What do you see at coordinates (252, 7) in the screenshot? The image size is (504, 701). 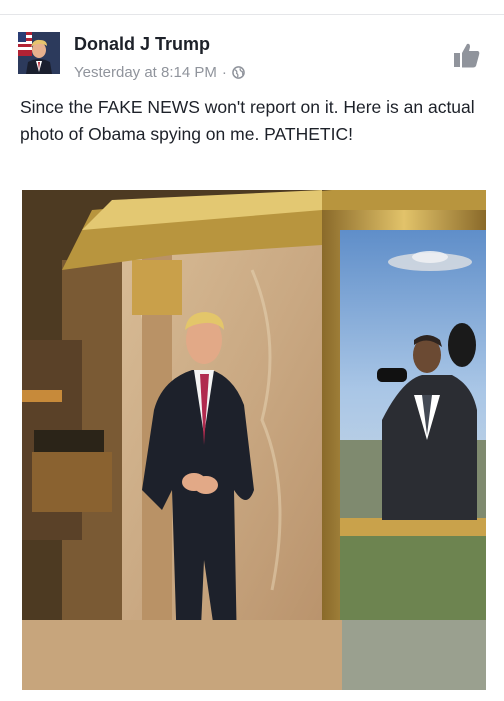 I see `previous-post-edge` at bounding box center [252, 7].